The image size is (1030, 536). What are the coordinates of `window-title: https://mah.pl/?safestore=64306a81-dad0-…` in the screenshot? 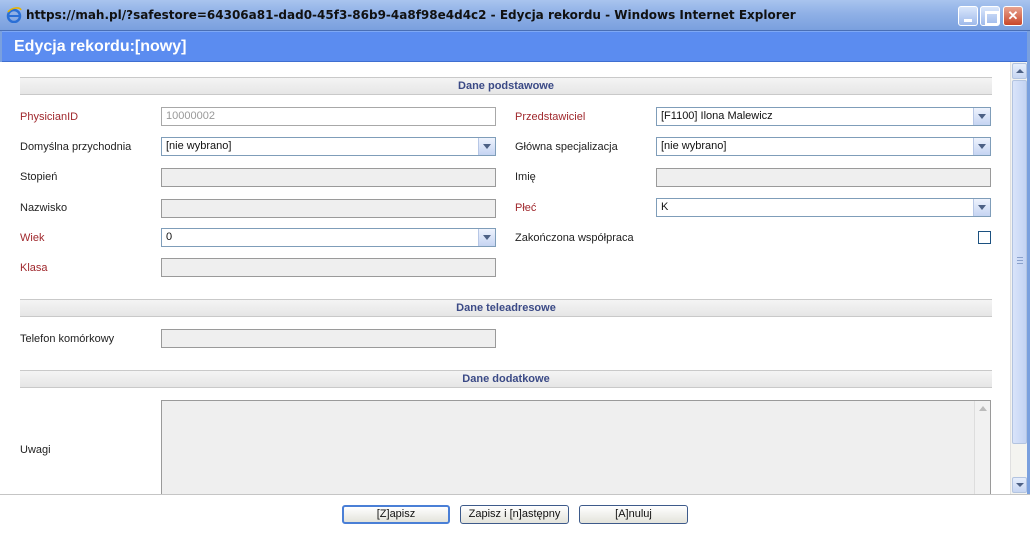 It's located at (411, 15).